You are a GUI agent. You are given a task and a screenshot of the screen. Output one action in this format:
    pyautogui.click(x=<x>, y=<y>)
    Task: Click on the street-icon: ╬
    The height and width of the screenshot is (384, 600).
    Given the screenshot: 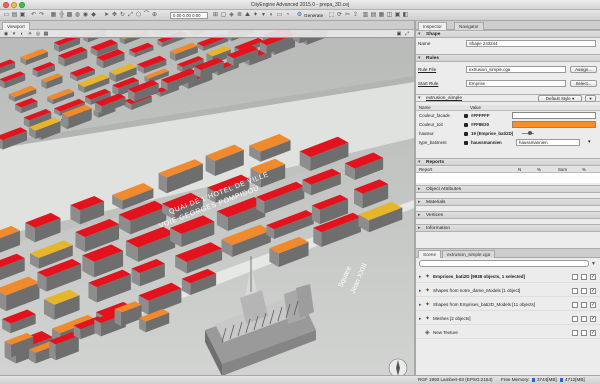 What is the action you would take?
    pyautogui.click(x=61, y=15)
    